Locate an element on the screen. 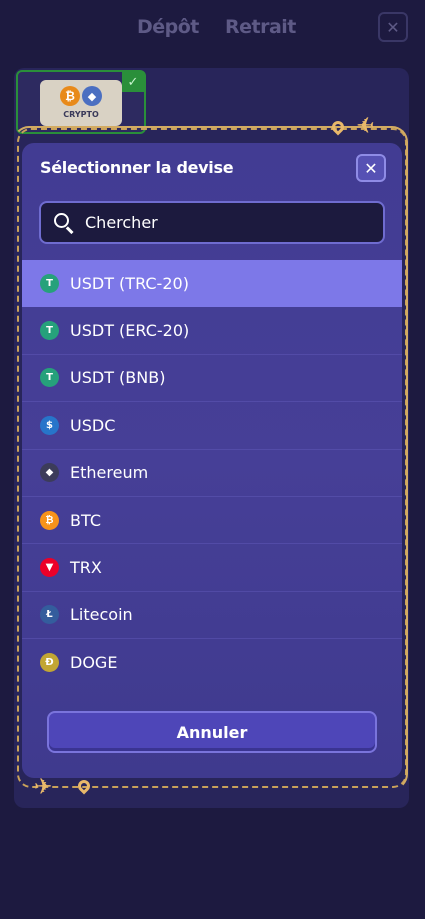  search-input is located at coordinates (225, 222).